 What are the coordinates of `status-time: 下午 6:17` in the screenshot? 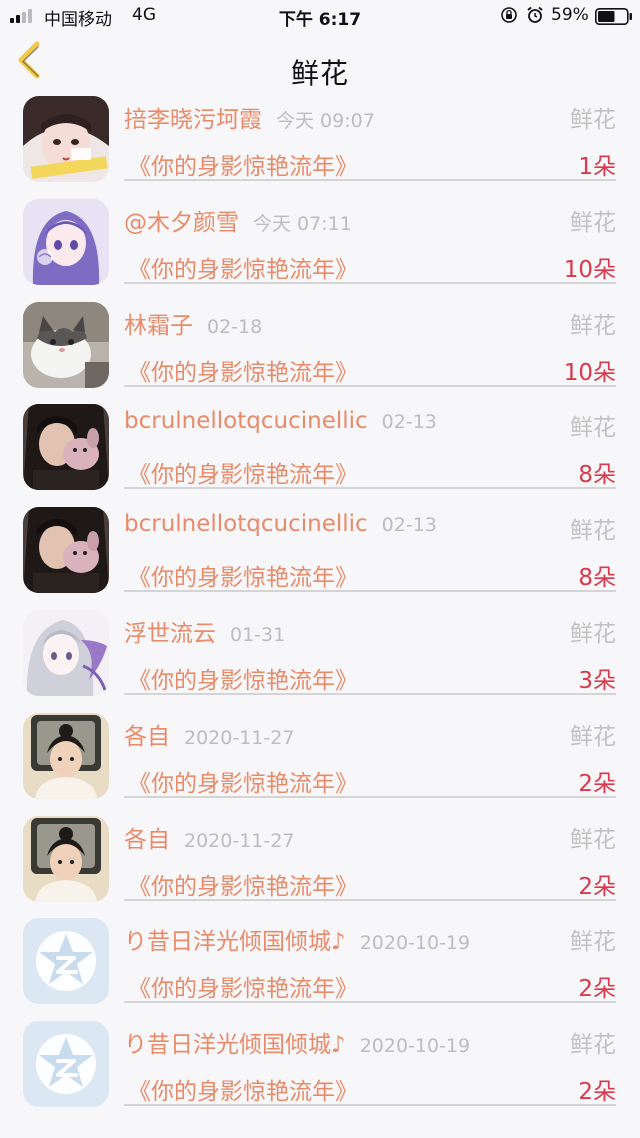 It's located at (320, 20).